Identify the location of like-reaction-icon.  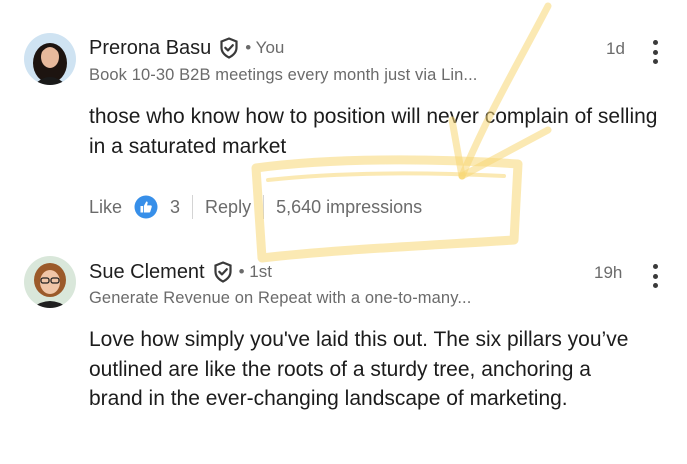
(146, 207).